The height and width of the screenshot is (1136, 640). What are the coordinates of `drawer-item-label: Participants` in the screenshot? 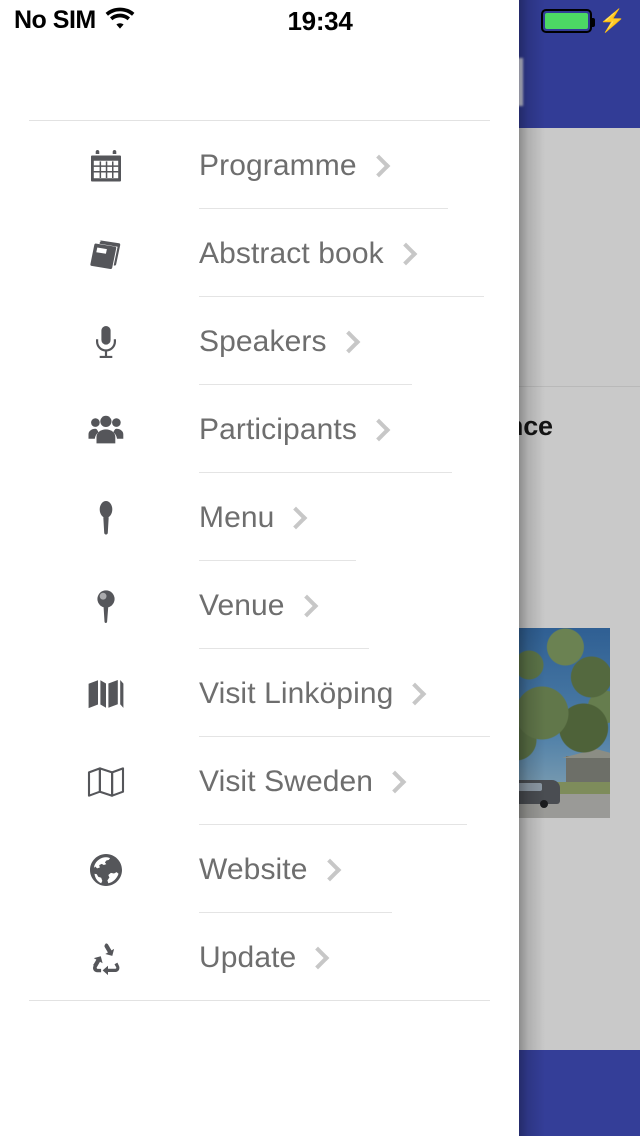 It's located at (278, 429).